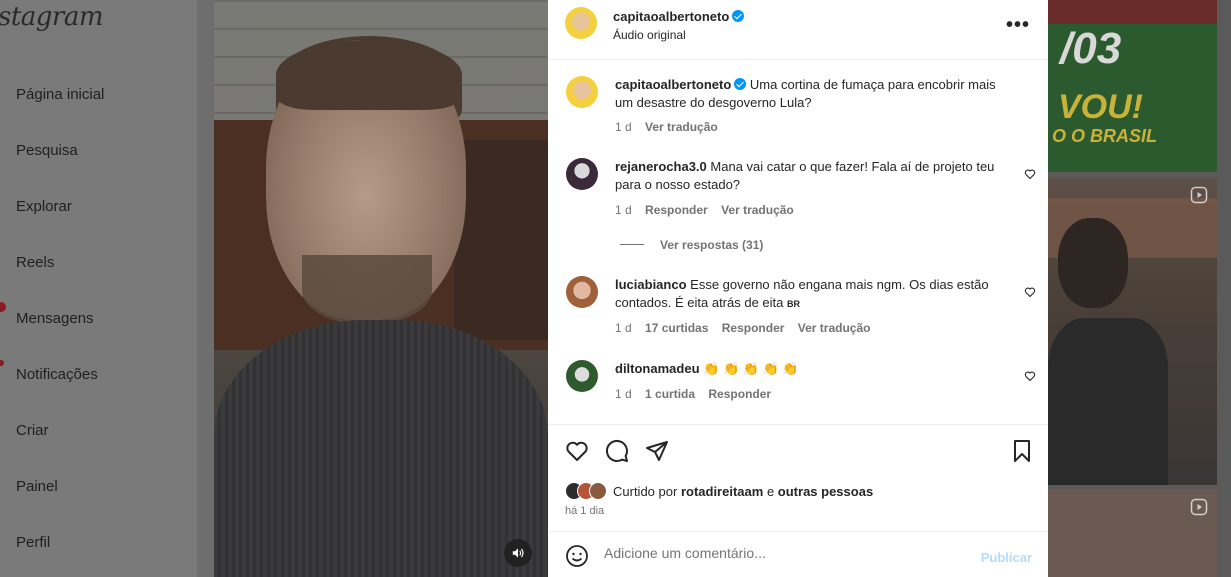  Describe the element at coordinates (645, 491) in the screenshot. I see `liked-by-prefix: Curtido por` at that location.